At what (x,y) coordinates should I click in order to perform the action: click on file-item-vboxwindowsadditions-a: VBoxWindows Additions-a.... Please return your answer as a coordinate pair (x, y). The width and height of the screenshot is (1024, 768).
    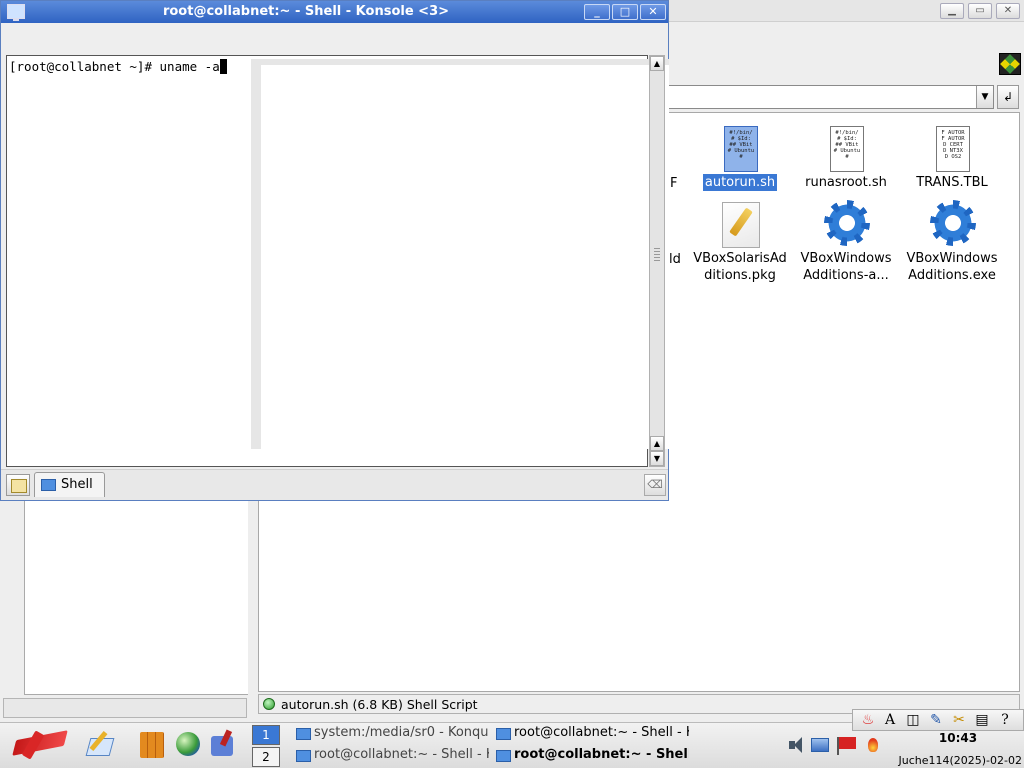
    Looking at the image, I should click on (846, 242).